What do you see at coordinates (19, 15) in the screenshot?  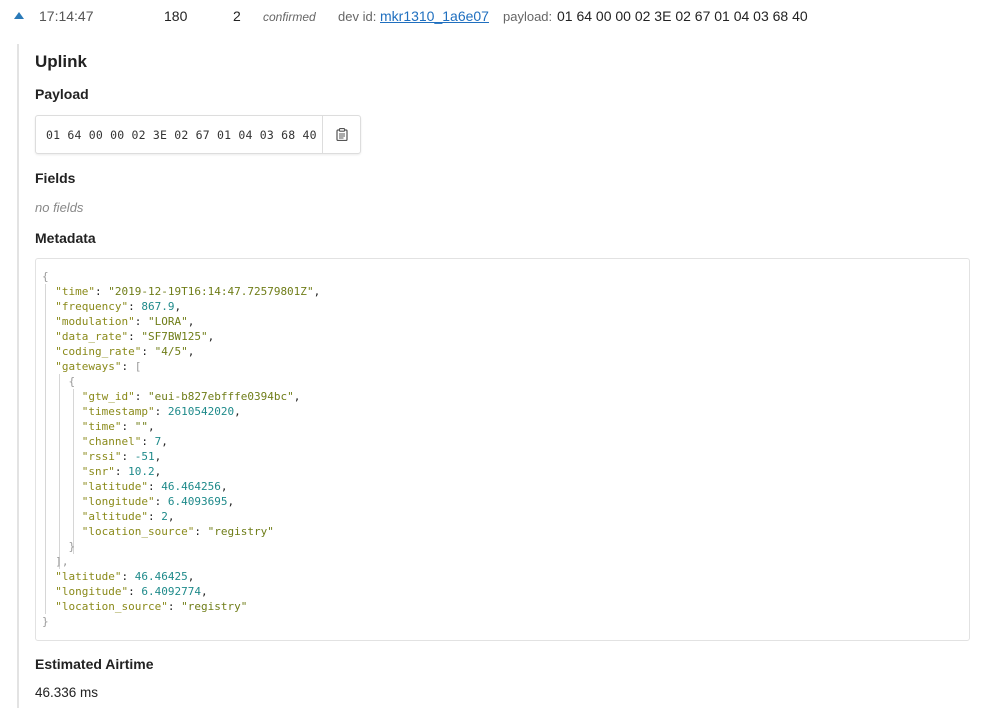 I see `caret-up-icon` at bounding box center [19, 15].